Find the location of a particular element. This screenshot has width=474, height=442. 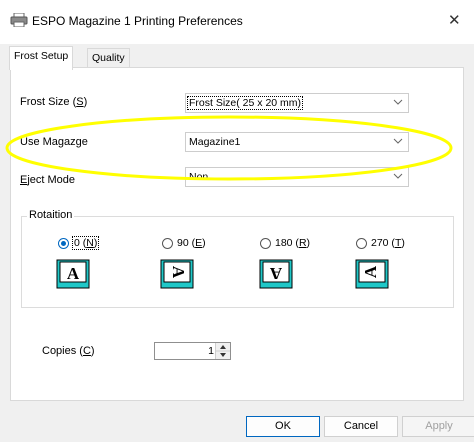

window-title: ESPO Magazine 1 Printing Preferences is located at coordinates (137, 21).